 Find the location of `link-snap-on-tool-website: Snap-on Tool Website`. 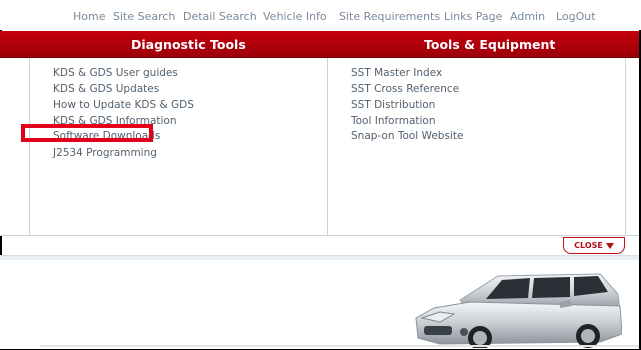

link-snap-on-tool-website: Snap-on Tool Website is located at coordinates (407, 136).